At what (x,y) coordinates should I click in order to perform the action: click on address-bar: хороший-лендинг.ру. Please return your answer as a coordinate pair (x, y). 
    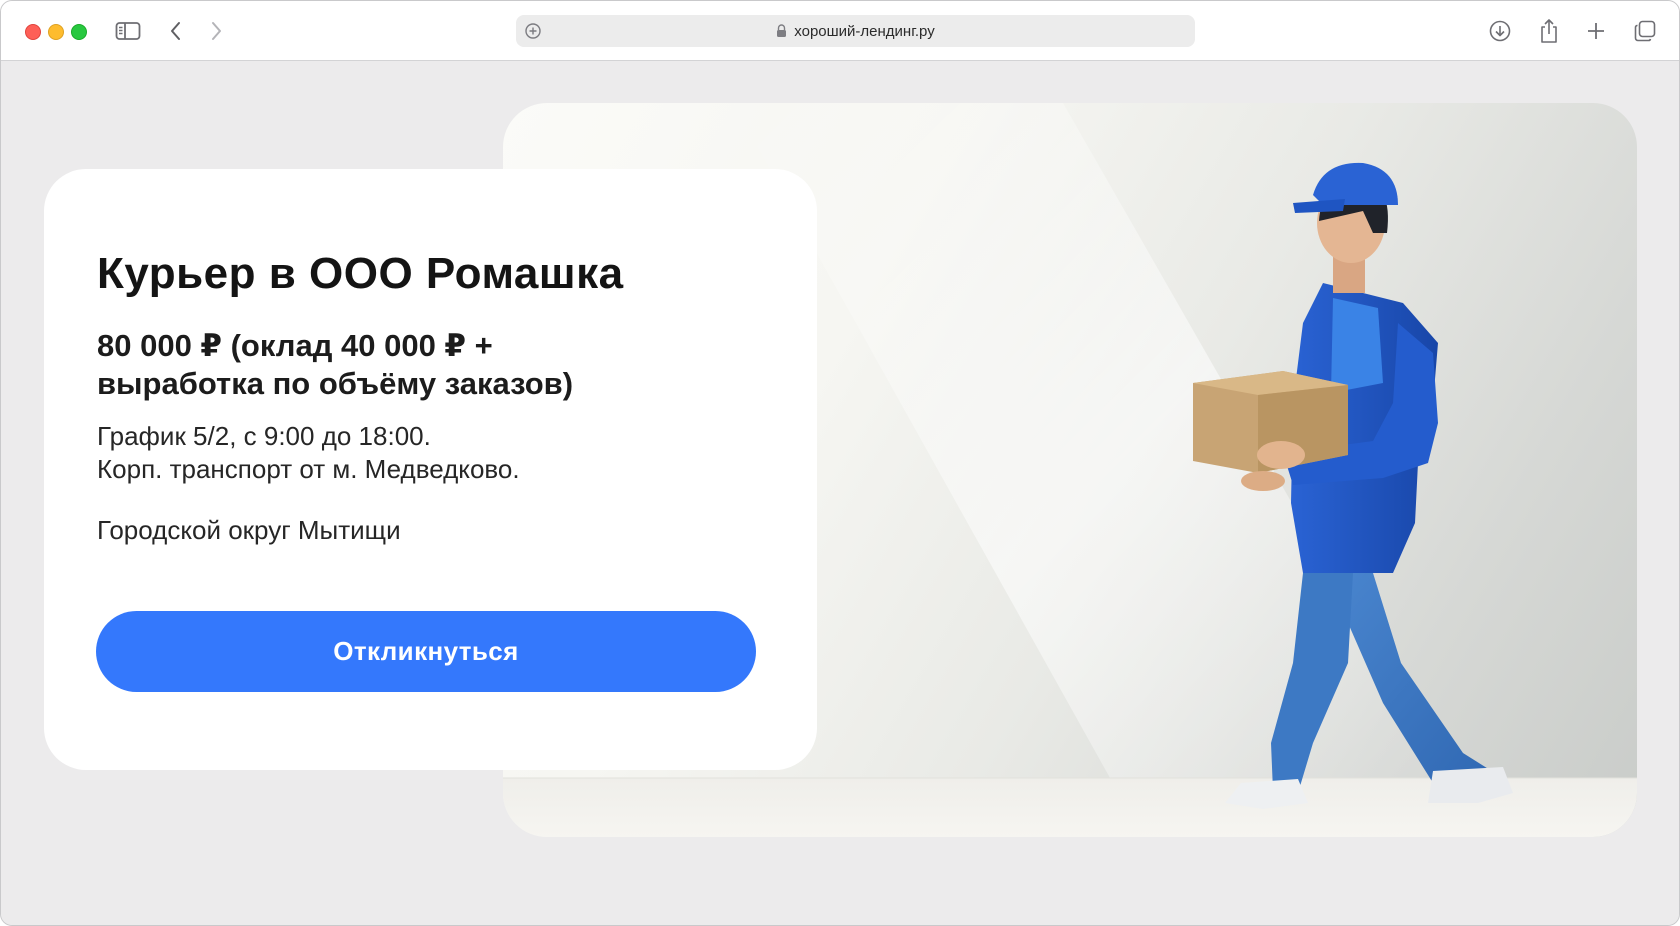
    Looking at the image, I should click on (855, 31).